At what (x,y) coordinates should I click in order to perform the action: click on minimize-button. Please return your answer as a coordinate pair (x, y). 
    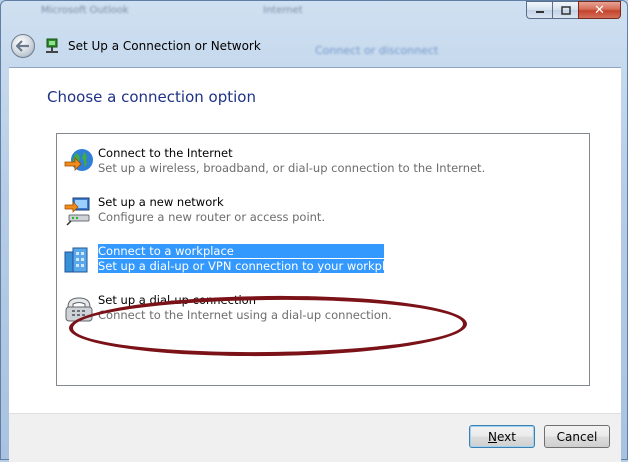
    Looking at the image, I should click on (539, 10).